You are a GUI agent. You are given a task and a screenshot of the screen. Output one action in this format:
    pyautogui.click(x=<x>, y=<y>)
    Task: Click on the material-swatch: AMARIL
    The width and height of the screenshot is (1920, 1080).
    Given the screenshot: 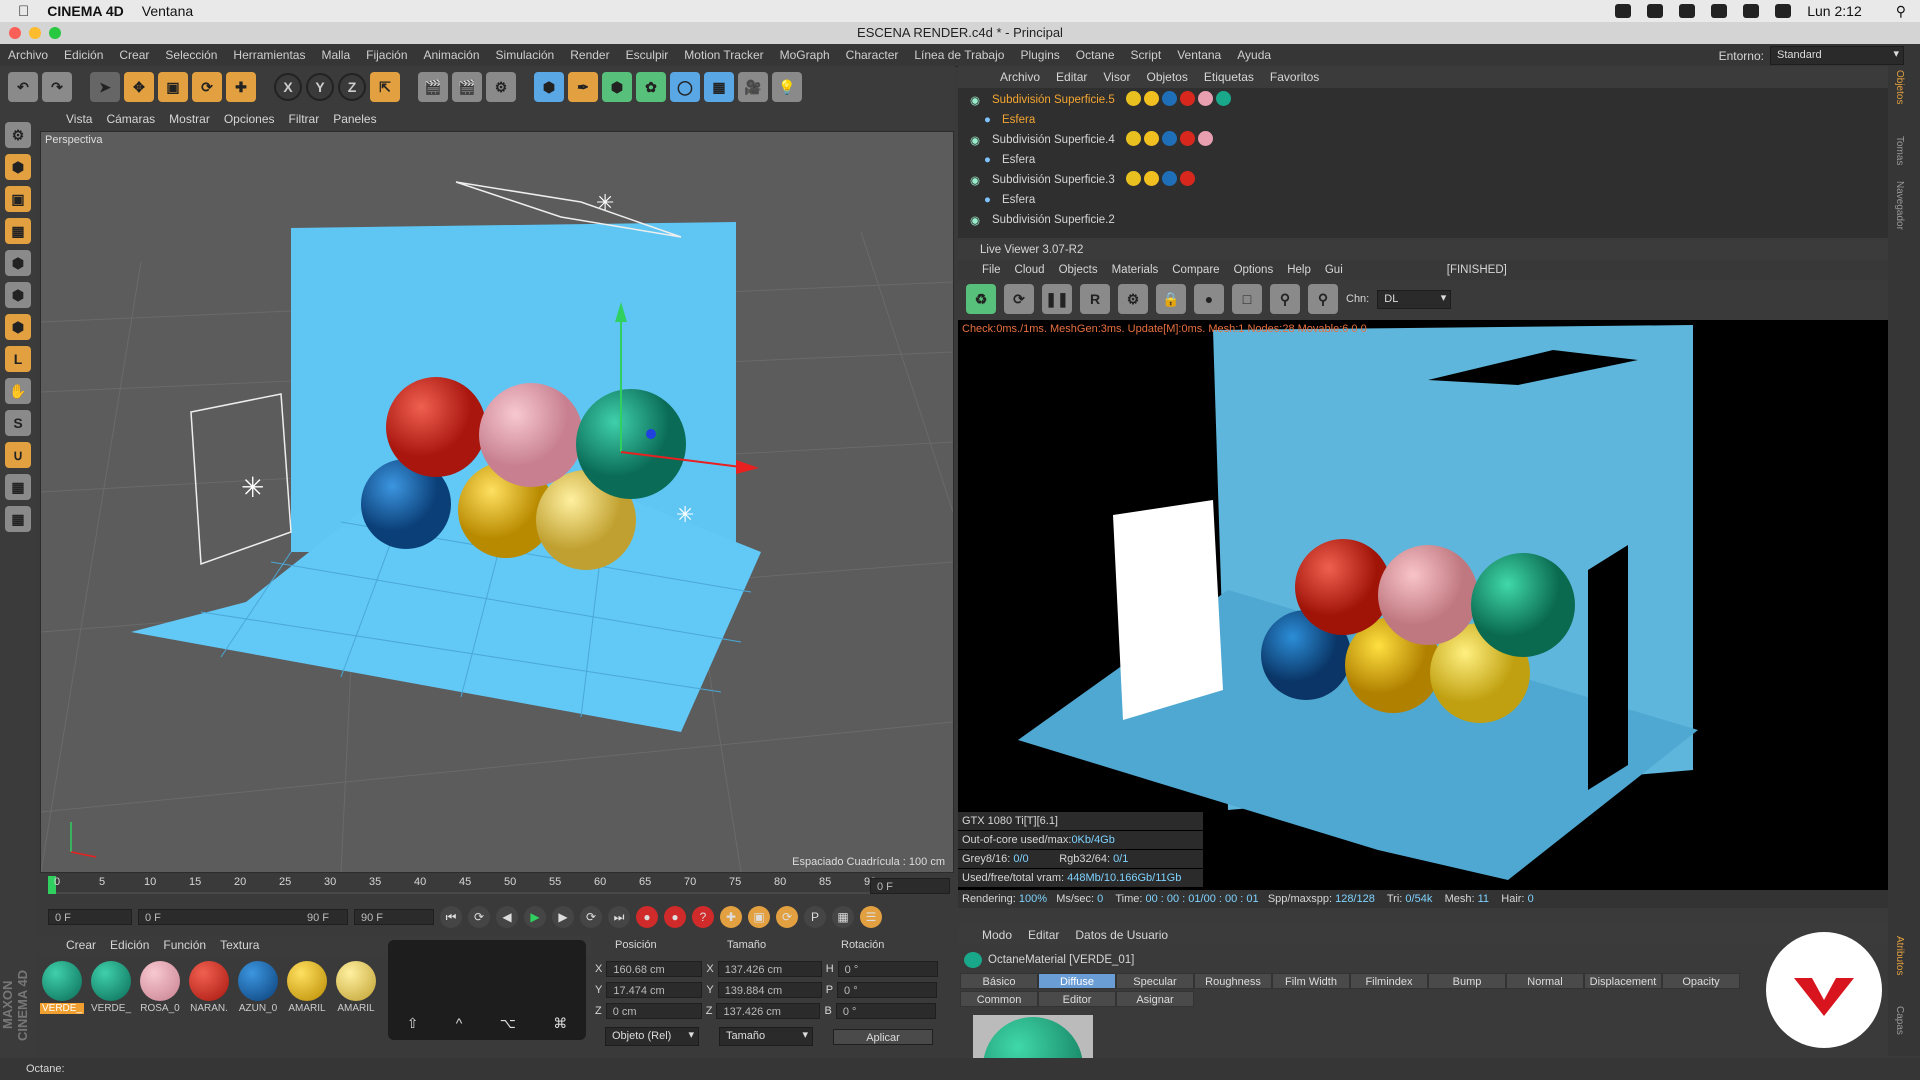 What is the action you would take?
    pyautogui.click(x=307, y=987)
    